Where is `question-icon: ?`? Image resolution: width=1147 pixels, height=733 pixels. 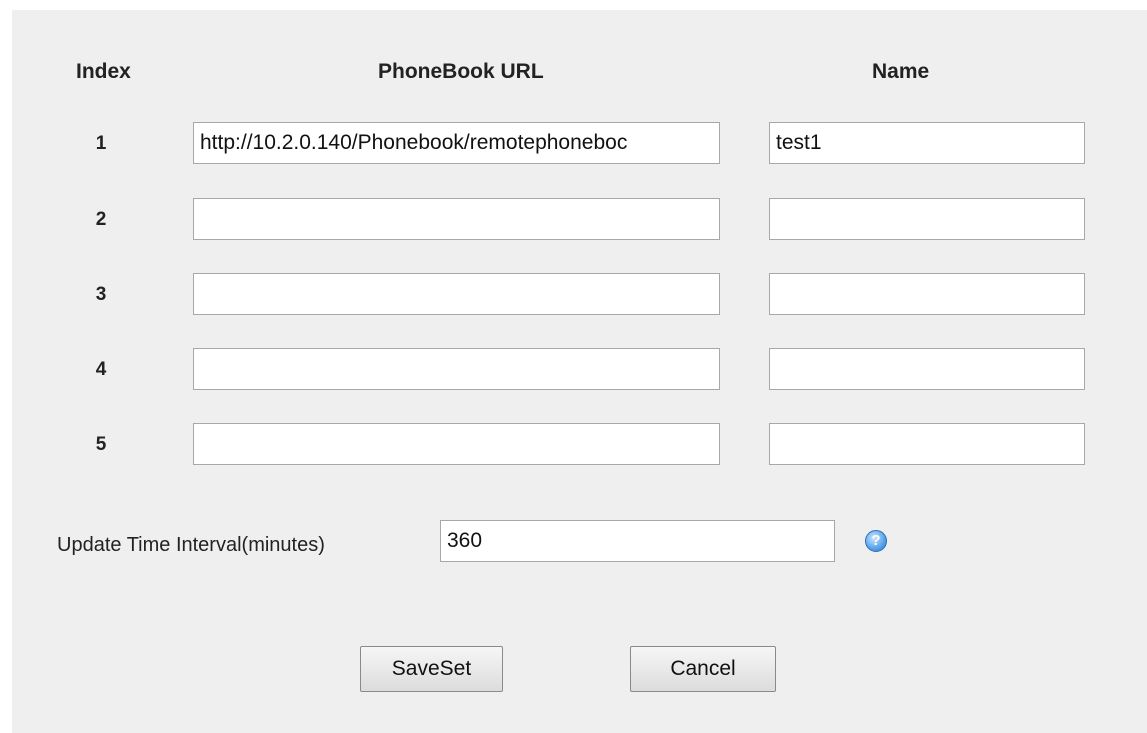
question-icon: ? is located at coordinates (876, 541).